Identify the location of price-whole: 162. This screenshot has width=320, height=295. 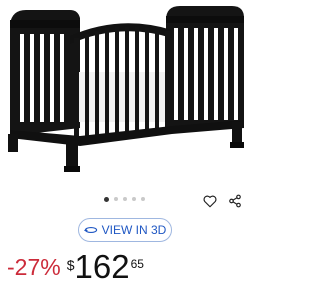
(102, 266).